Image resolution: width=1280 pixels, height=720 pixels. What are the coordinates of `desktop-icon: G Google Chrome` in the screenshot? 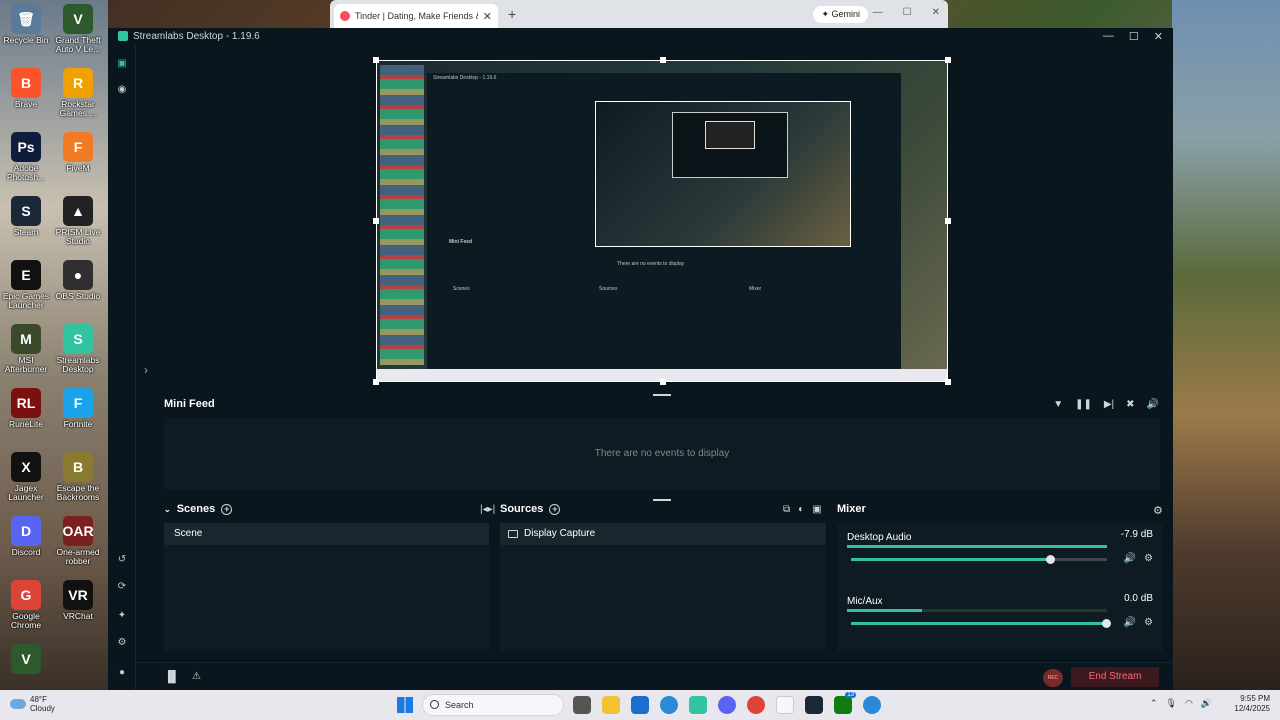 It's located at (26, 609).